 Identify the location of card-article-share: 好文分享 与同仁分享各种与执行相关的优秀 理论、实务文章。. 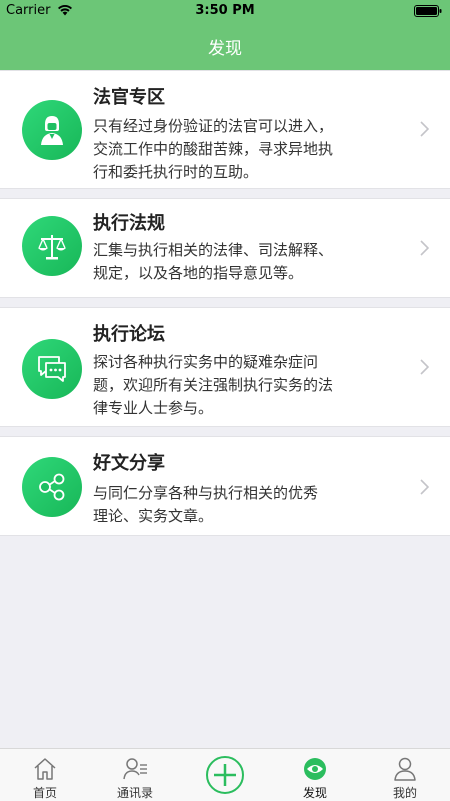
(225, 486).